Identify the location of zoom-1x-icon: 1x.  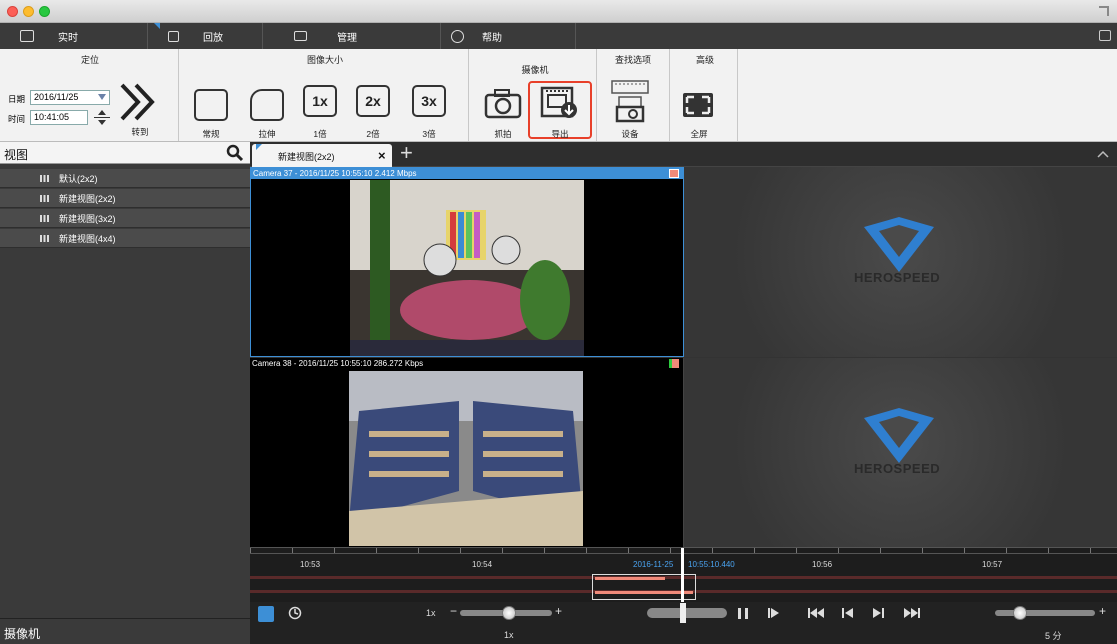
(320, 101).